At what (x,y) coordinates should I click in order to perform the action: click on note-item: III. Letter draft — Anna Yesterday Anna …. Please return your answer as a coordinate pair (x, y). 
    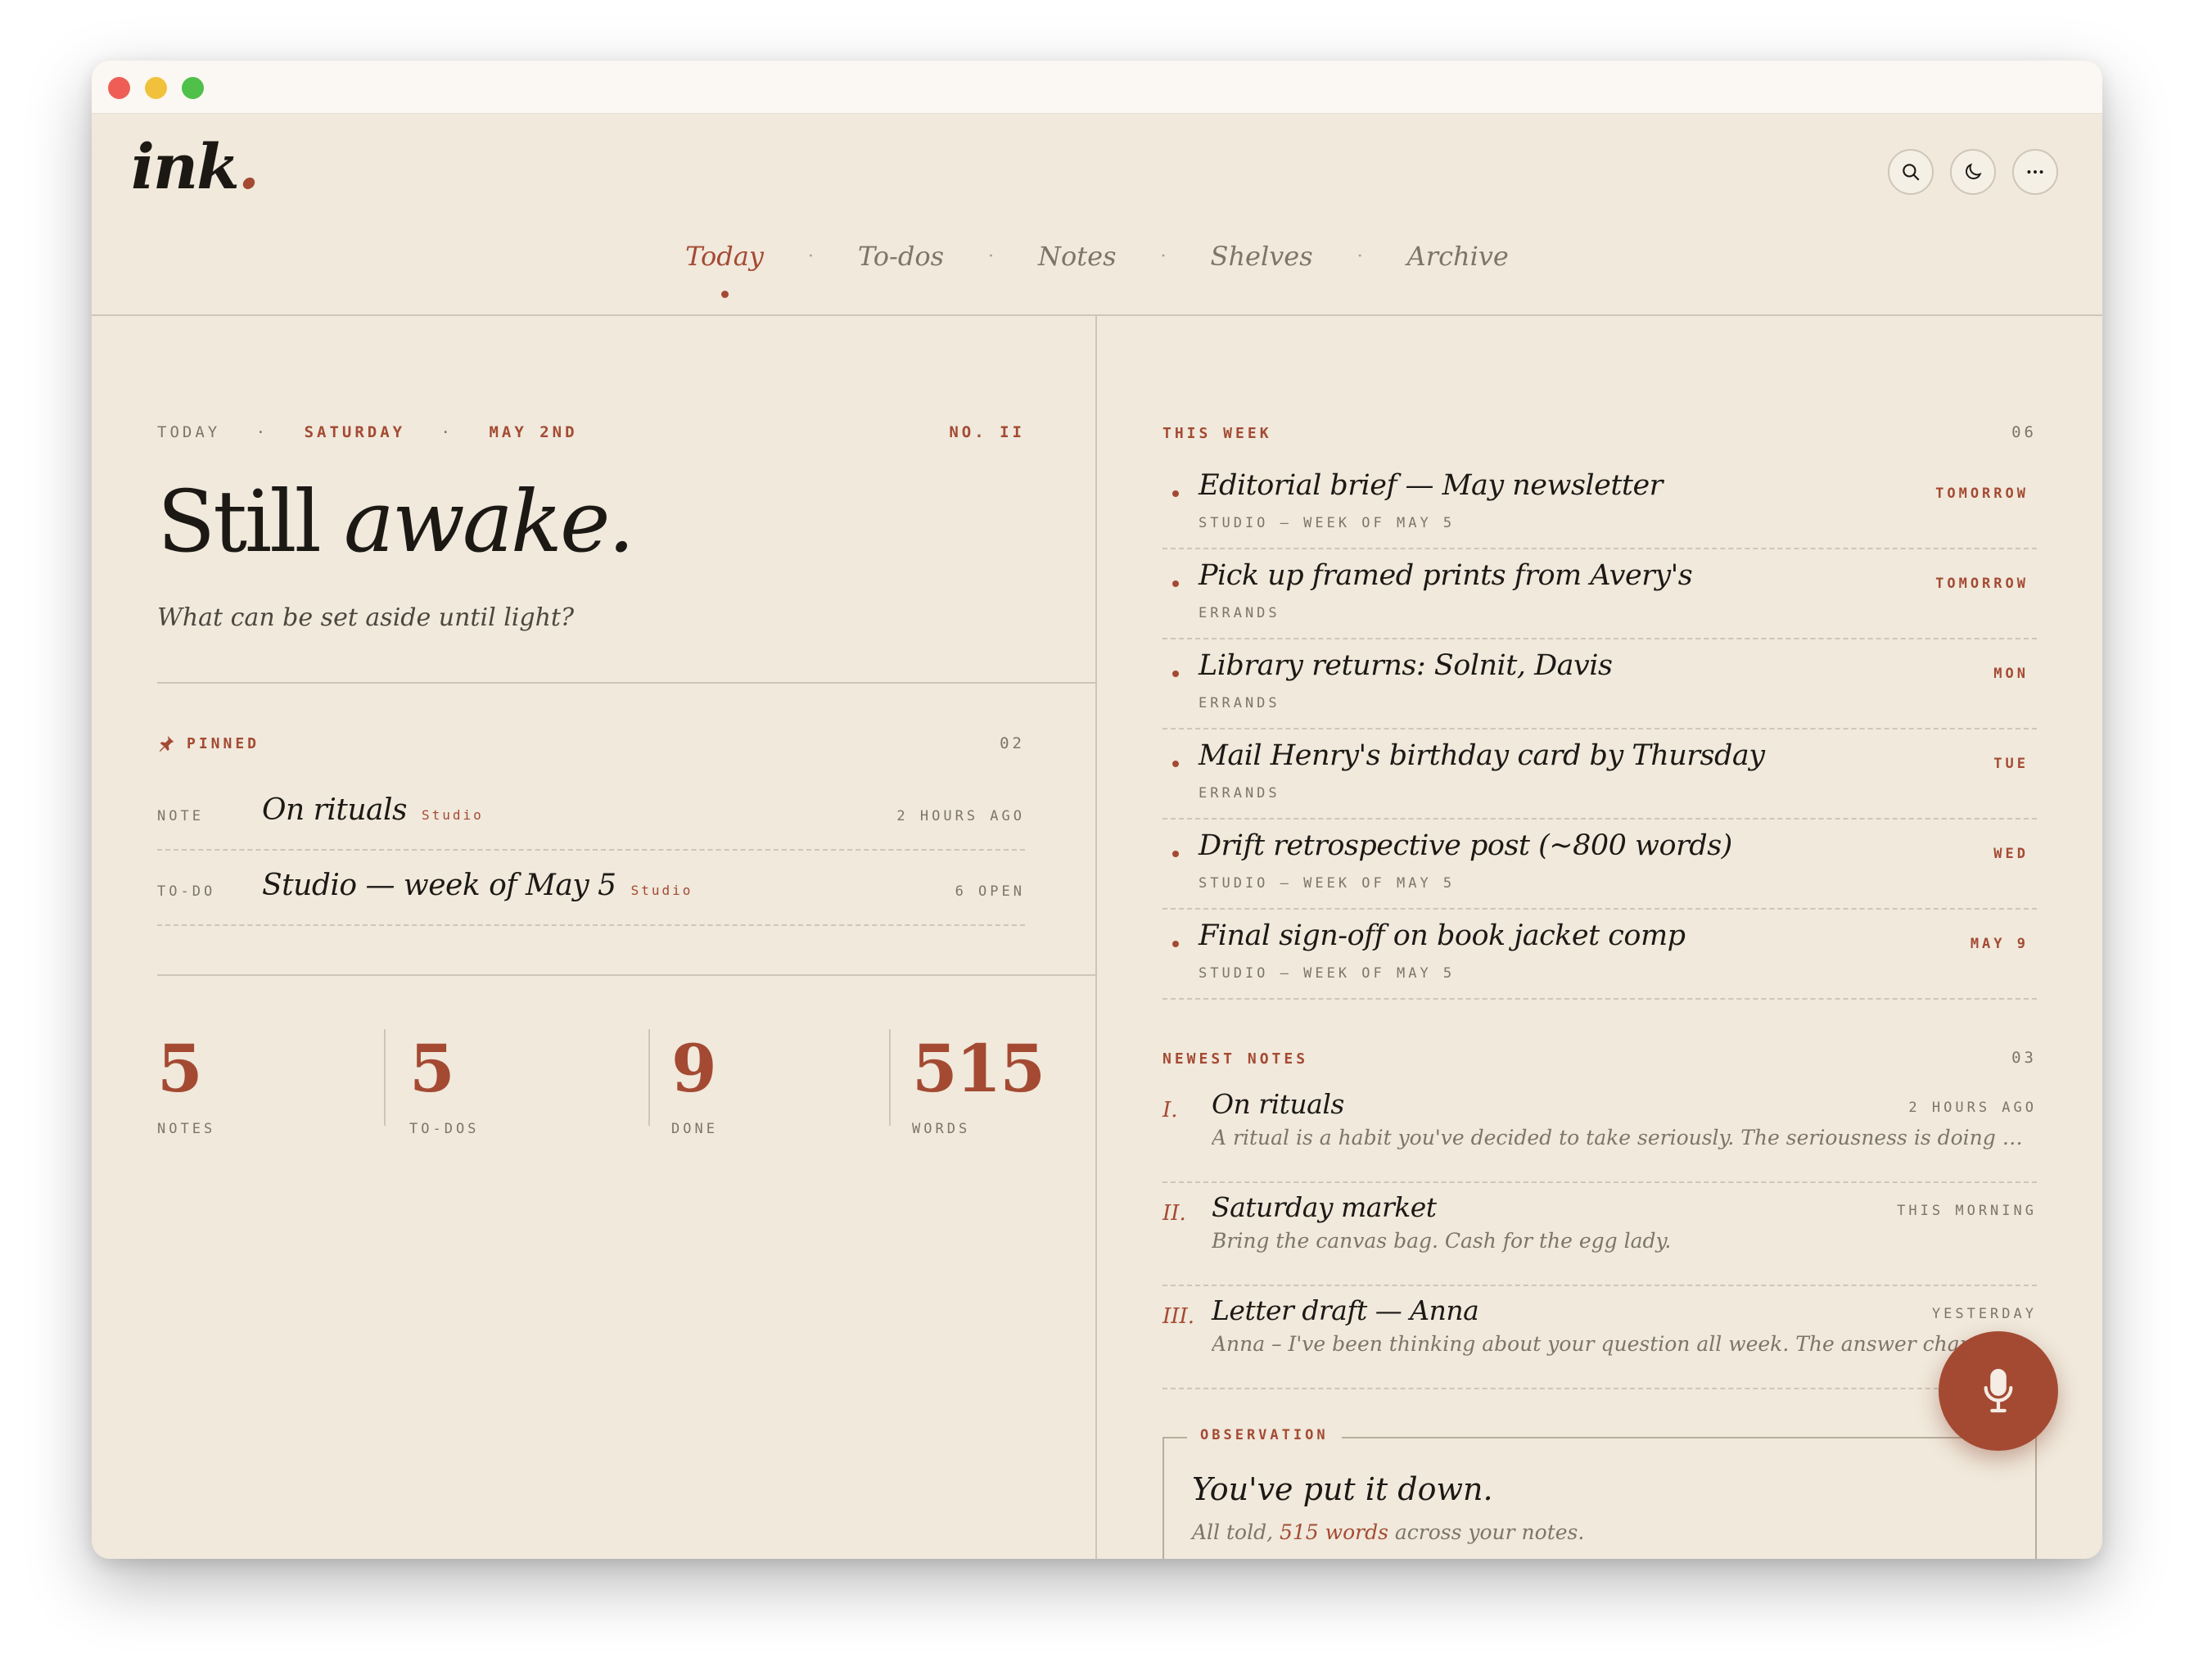
    Looking at the image, I should click on (1599, 1337).